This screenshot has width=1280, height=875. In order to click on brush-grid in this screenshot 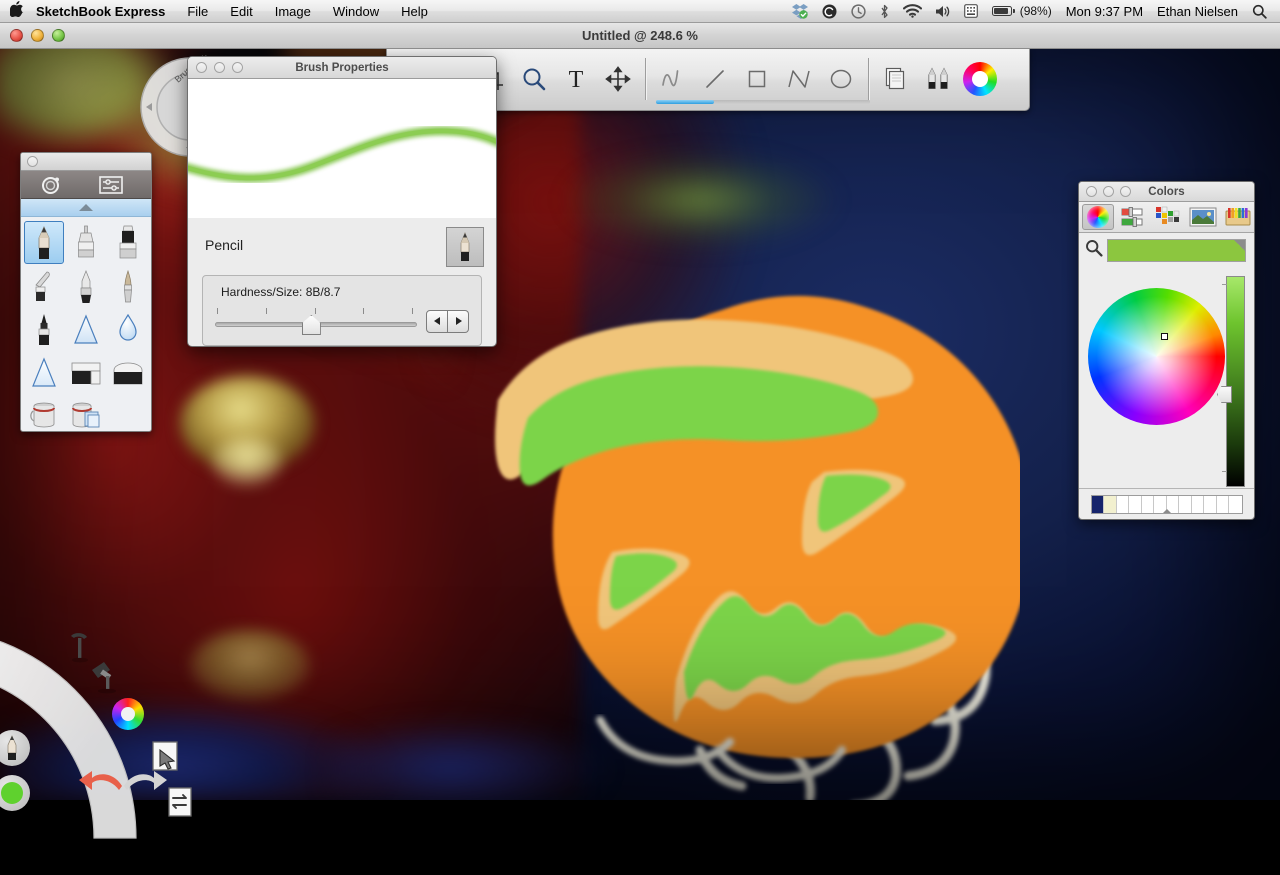, I will do `click(86, 324)`.